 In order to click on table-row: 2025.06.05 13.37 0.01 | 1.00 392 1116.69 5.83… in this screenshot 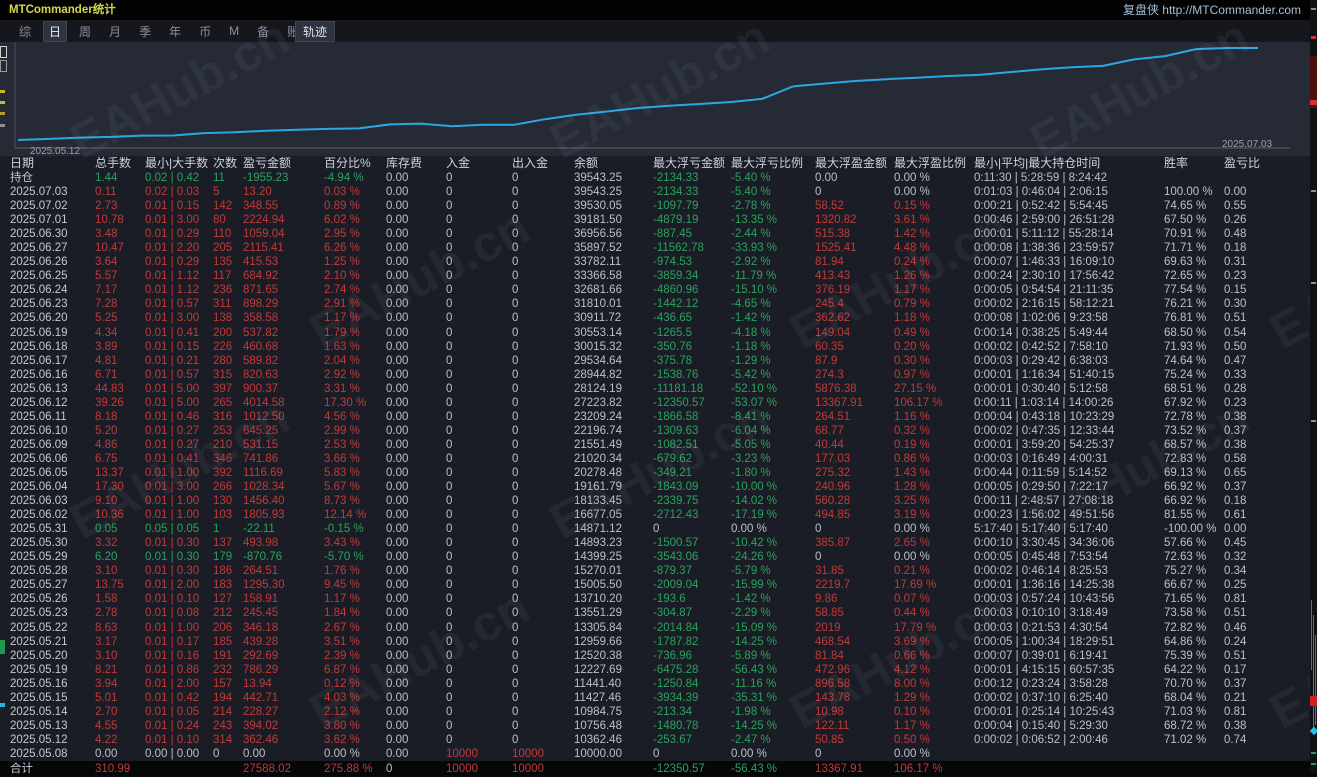, I will do `click(658, 473)`.